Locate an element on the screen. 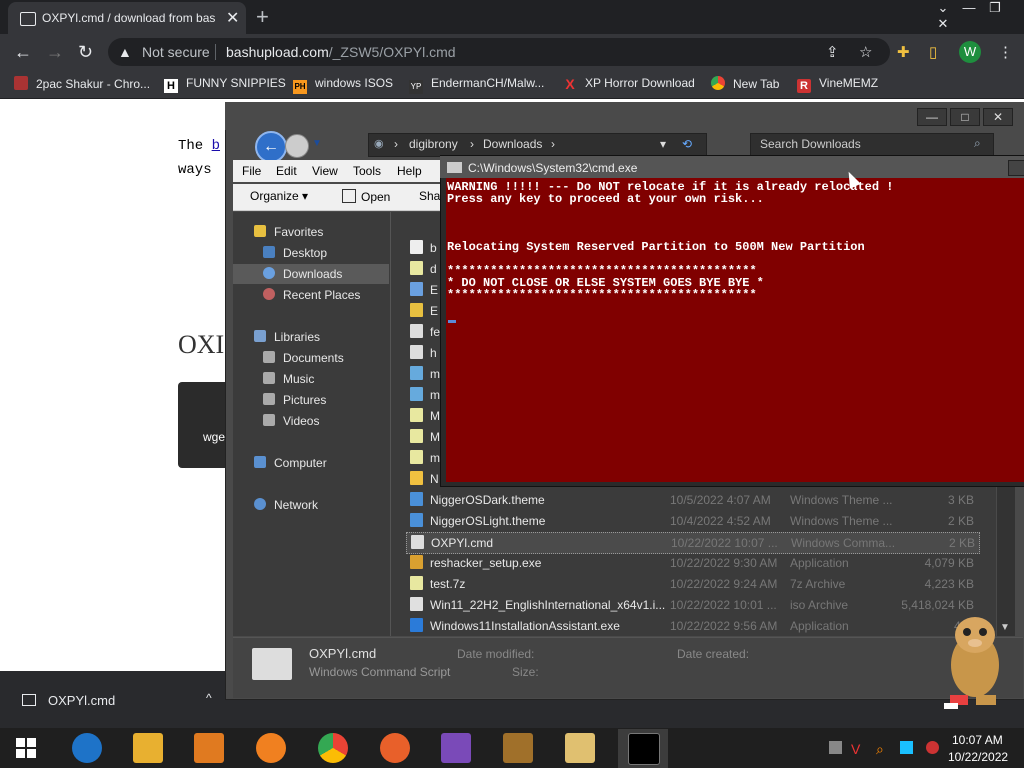 This screenshot has width=1024, height=768. clock-date: 10/22/2022 is located at coordinates (978, 757).